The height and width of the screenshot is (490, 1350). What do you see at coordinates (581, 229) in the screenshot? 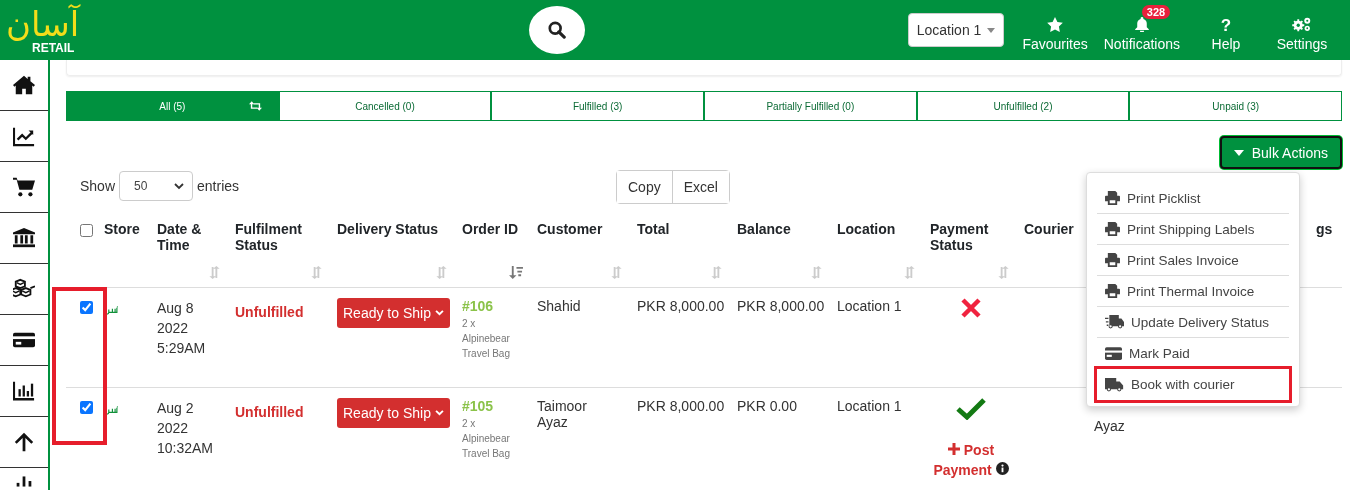
I see `column-header: Customer` at bounding box center [581, 229].